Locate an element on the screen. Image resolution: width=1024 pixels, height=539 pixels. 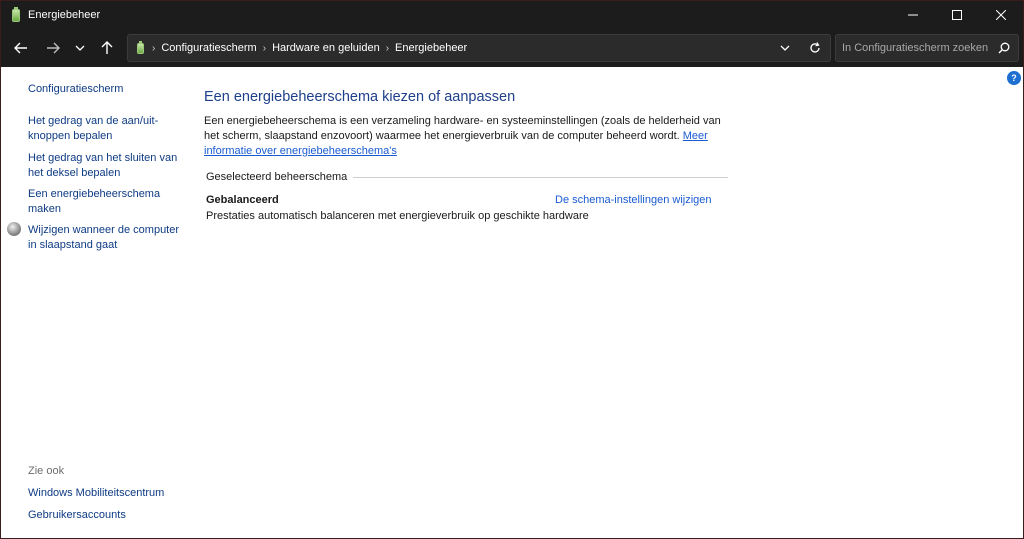
sidebar-link-create-plan: Een energiebeheerschema maken is located at coordinates (108, 202).